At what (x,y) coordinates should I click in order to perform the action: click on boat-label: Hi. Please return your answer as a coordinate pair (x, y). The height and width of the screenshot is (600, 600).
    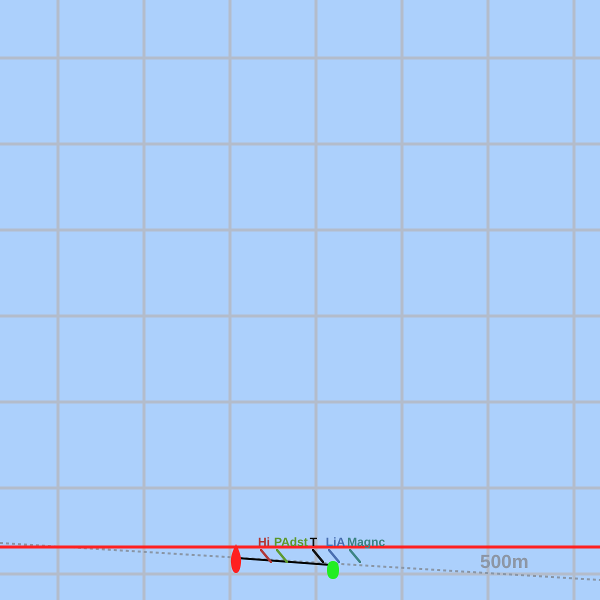
    Looking at the image, I should click on (264, 542).